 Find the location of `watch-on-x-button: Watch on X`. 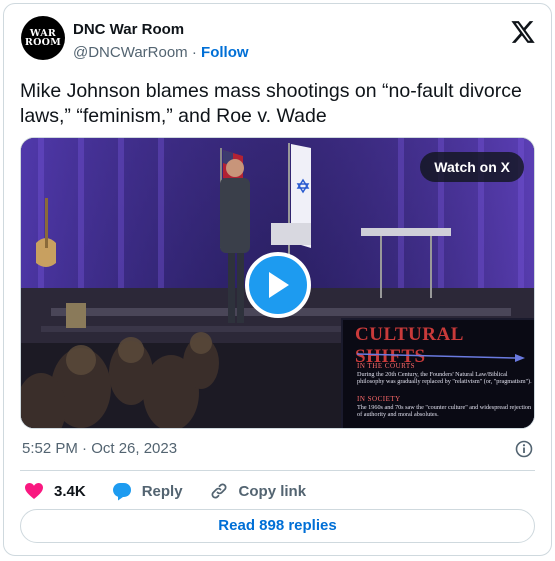

watch-on-x-button: Watch on X is located at coordinates (472, 167).